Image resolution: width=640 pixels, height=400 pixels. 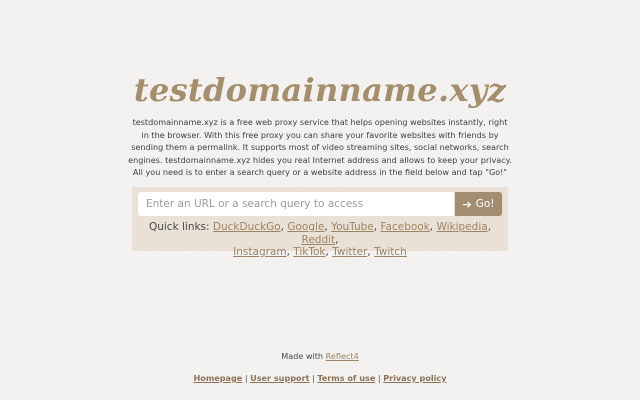 I want to click on footer-link-privacy-policy: Privacy policy, so click(x=414, y=378).